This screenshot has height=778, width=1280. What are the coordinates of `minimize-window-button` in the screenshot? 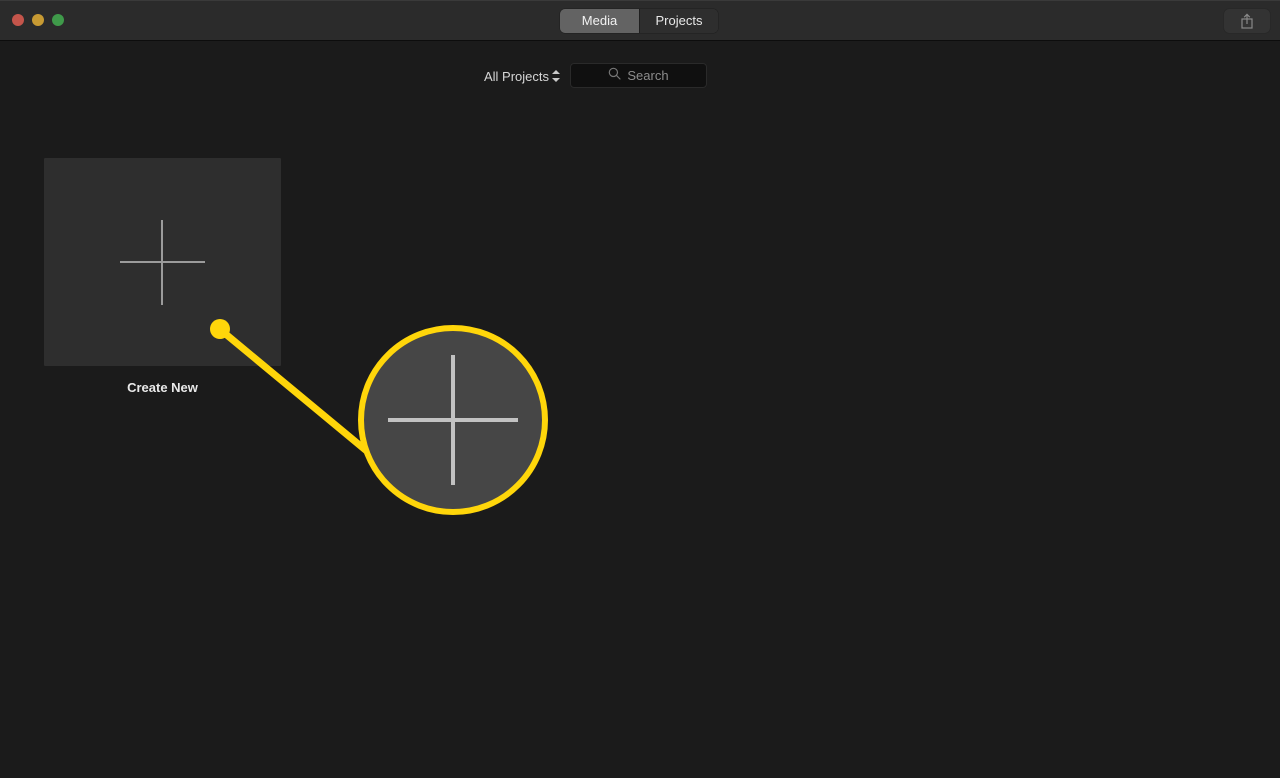 It's located at (38, 20).